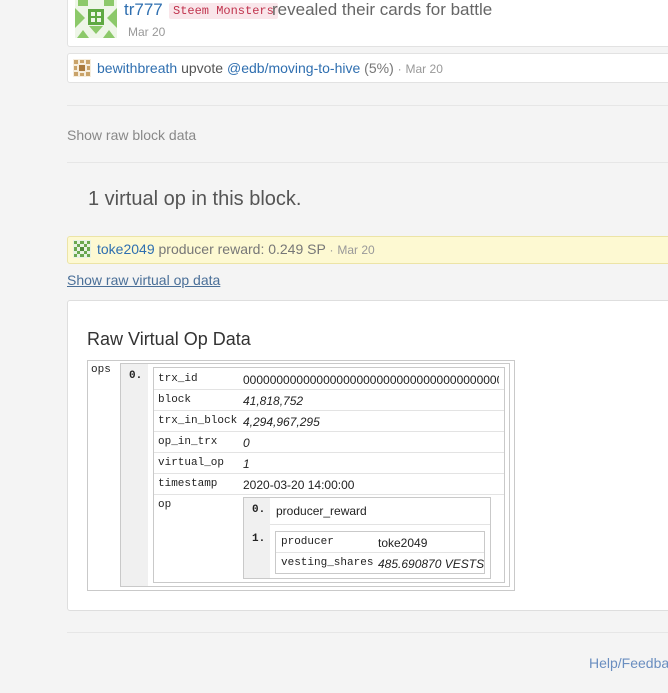  I want to click on identicon-avatar-toke2049, so click(82, 249).